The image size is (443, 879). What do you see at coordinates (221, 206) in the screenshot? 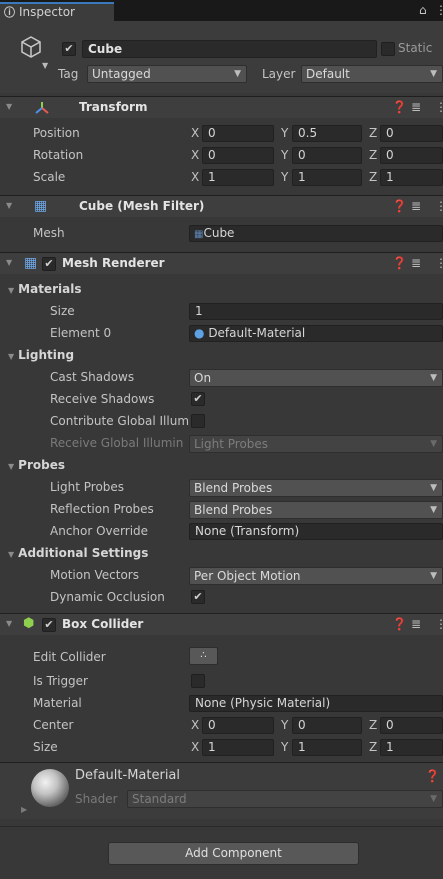
I see `mesh-filter-header: ▼ ▦ Cube (Mesh Filter) ❓ ≣ ⋮` at bounding box center [221, 206].